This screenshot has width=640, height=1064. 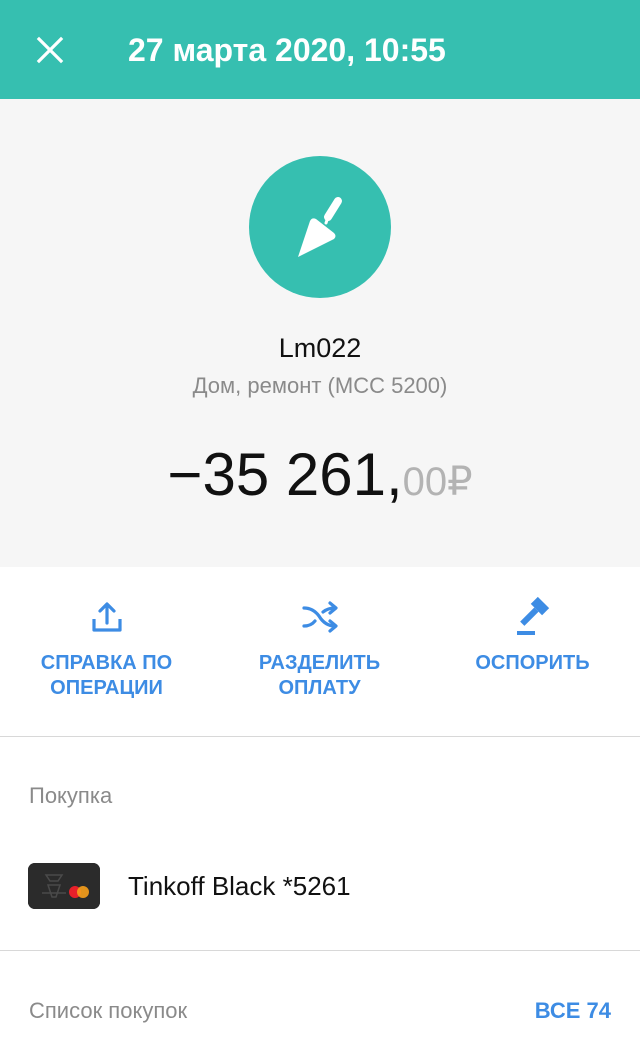 I want to click on card-thumbnail, so click(x=64, y=886).